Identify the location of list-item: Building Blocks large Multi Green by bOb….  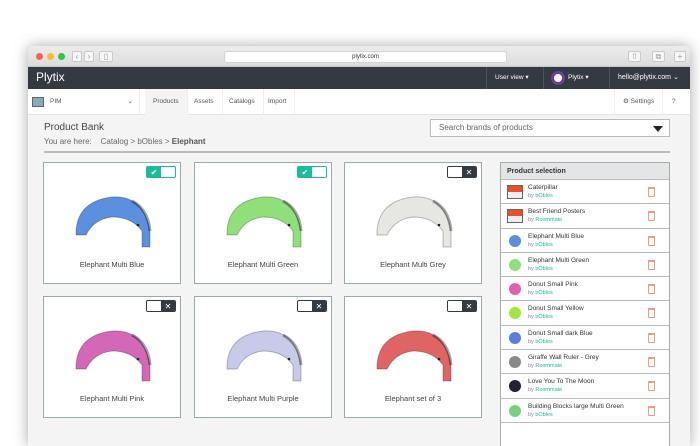
(585, 411).